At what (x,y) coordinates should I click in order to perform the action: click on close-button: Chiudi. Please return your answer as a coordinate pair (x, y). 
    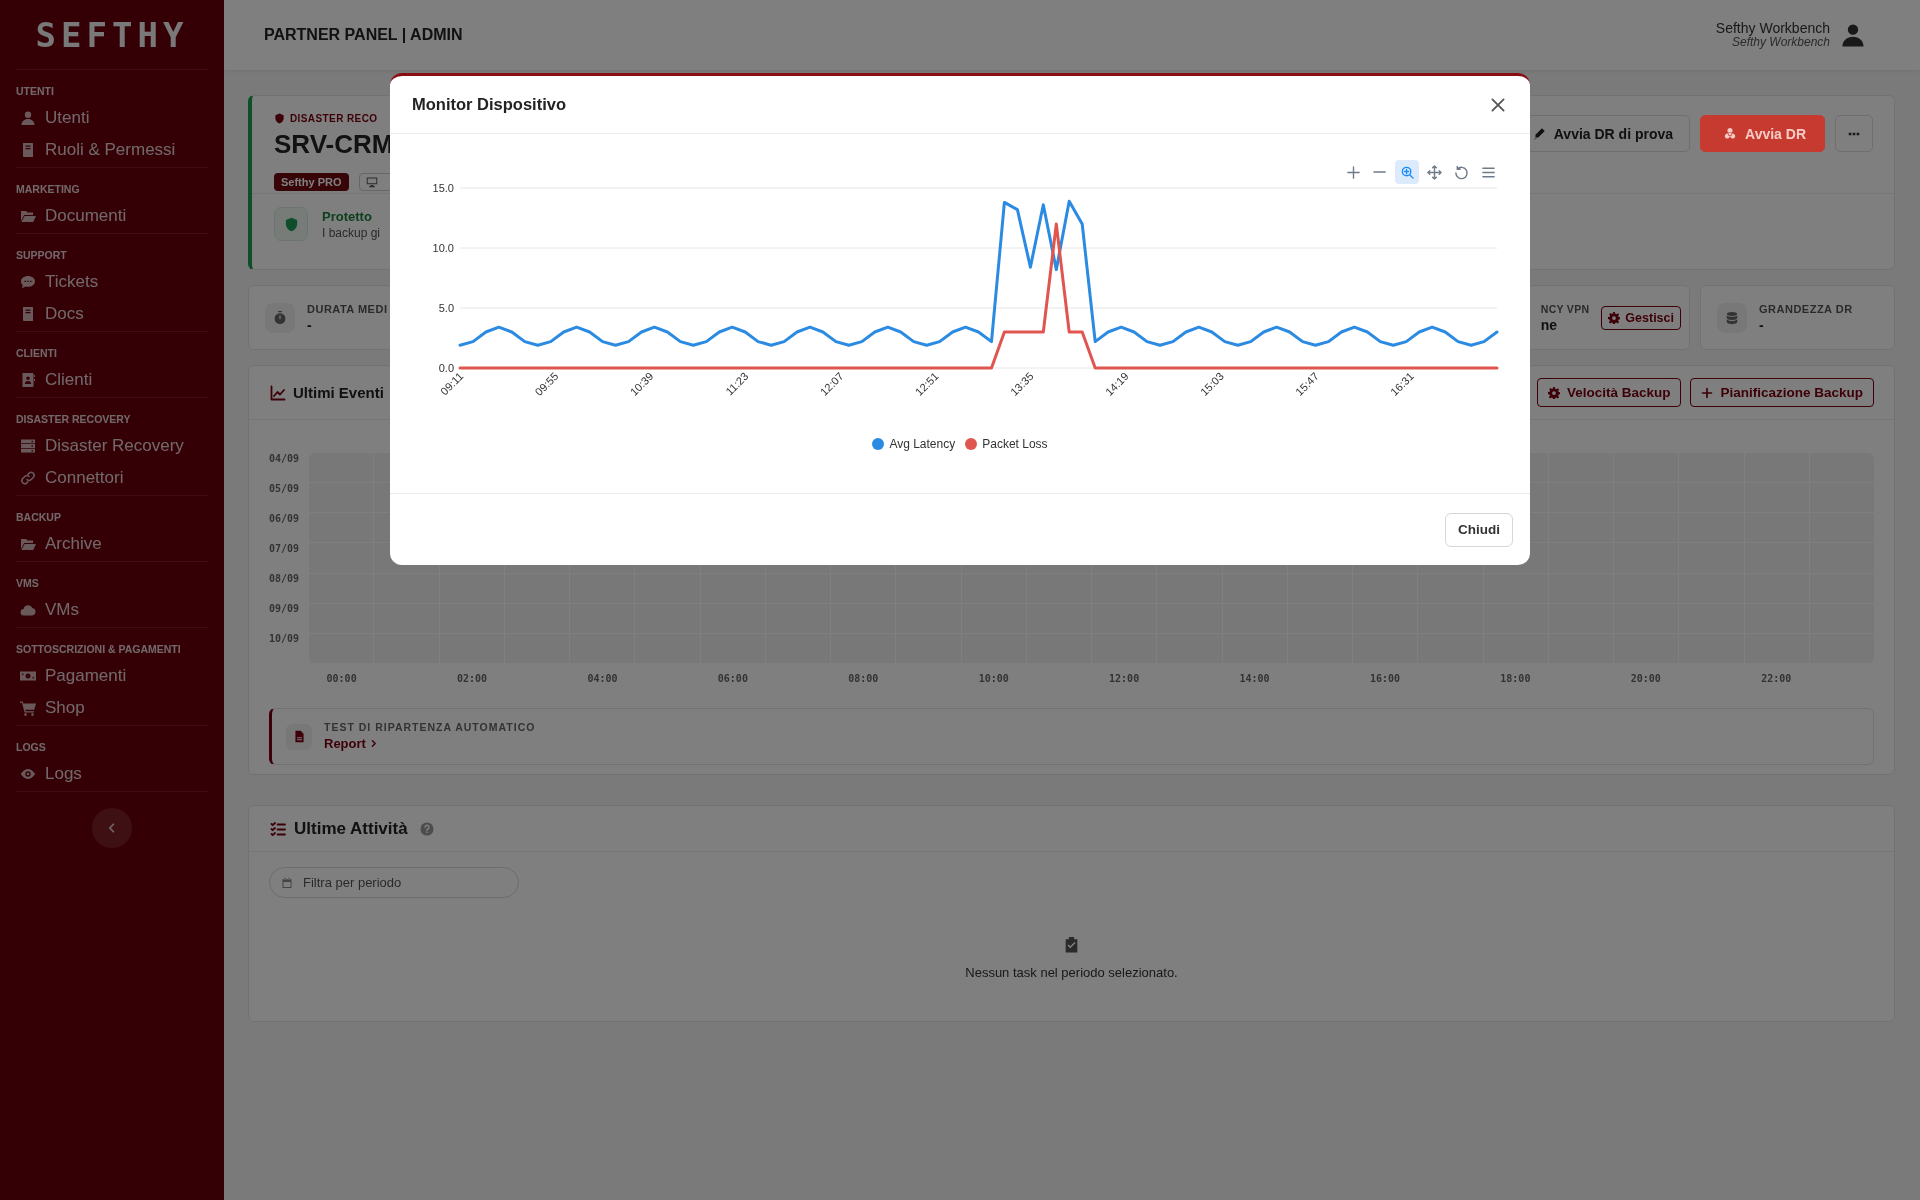
    Looking at the image, I should click on (1479, 529).